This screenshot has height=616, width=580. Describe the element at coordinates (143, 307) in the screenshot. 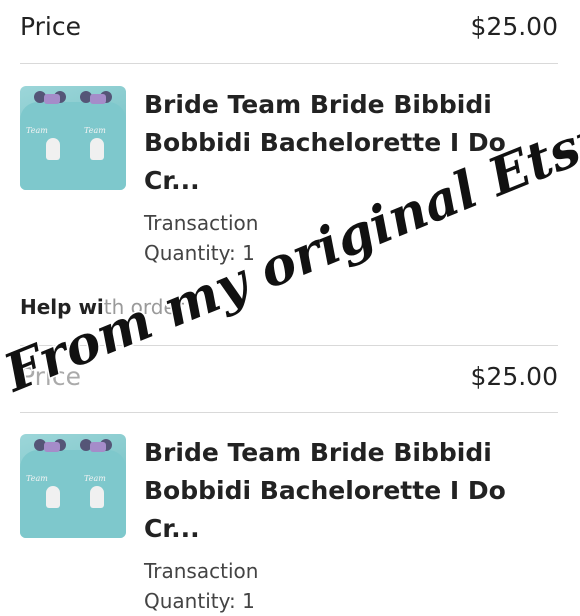

I see `help-text-b: th order` at that location.